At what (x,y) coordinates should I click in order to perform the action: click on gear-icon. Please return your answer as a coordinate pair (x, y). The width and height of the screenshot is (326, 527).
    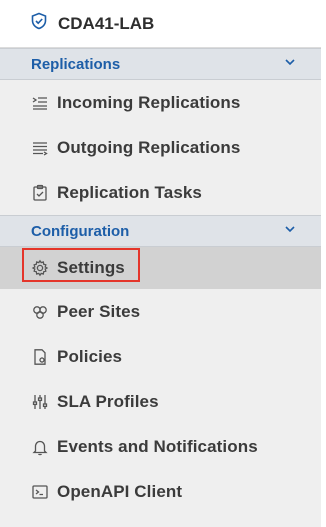
    Looking at the image, I should click on (40, 268).